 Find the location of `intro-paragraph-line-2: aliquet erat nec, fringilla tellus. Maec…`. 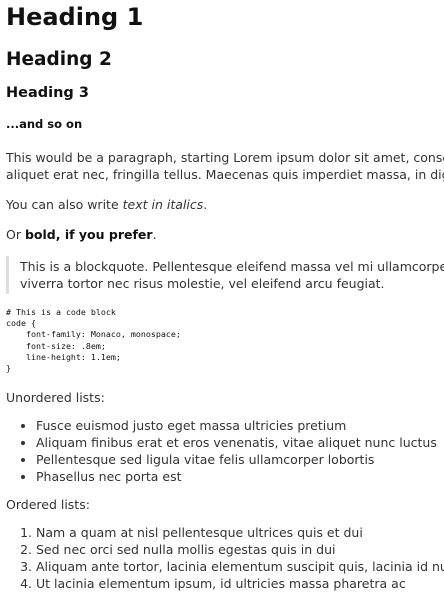

intro-paragraph-line-2: aliquet erat nec, fringilla tellus. Maec… is located at coordinates (225, 174).